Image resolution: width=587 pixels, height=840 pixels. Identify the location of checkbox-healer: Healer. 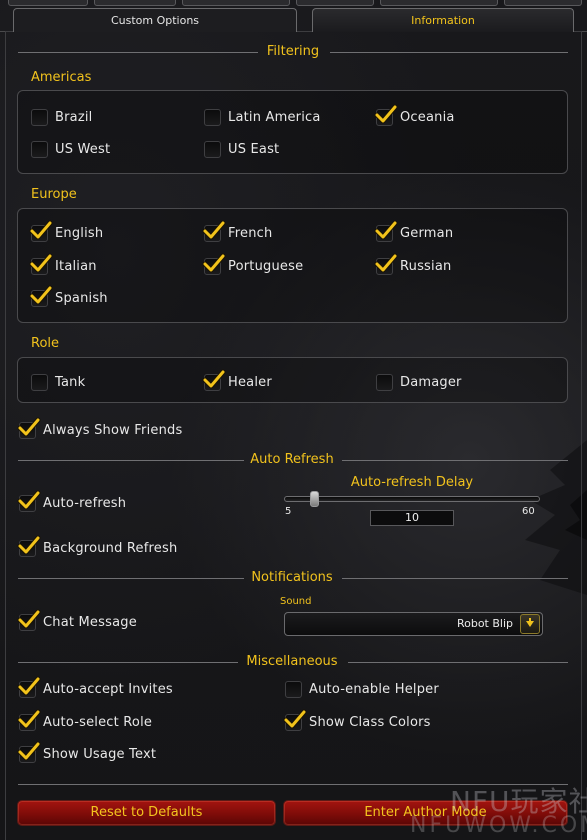
(237, 380).